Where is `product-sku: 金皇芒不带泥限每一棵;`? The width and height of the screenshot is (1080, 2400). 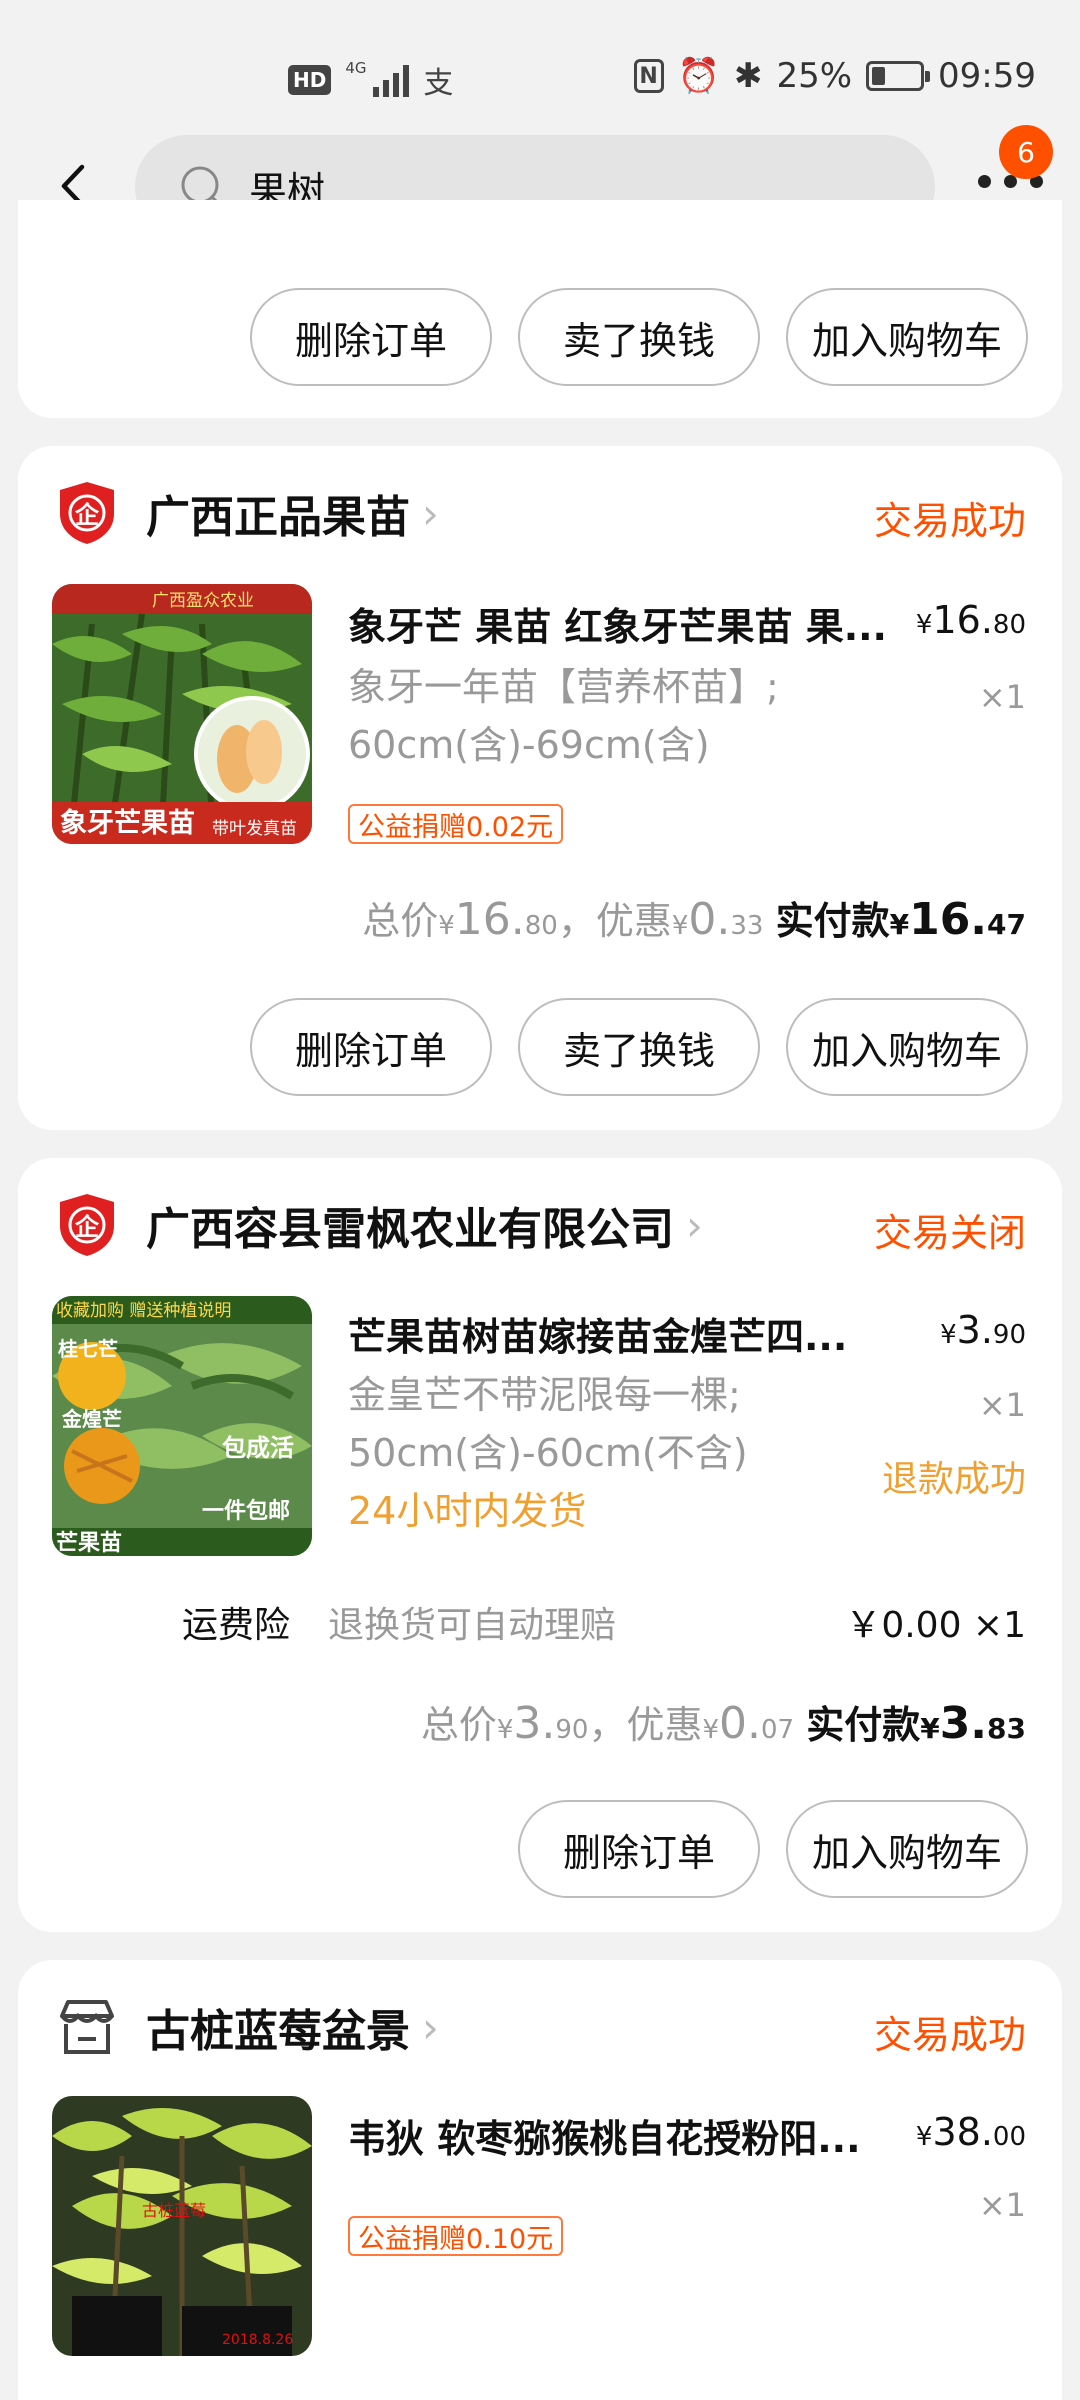
product-sku: 金皇芒不带泥限每一棵; is located at coordinates (544, 1395).